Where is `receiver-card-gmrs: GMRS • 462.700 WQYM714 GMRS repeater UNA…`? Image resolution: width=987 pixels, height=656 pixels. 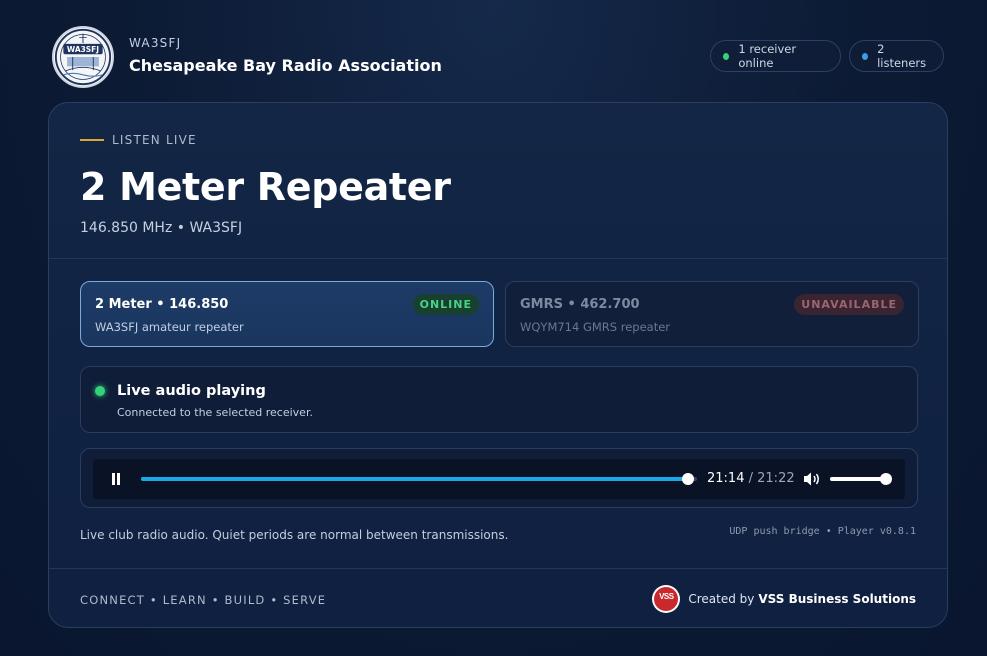
receiver-card-gmrs: GMRS • 462.700 WQYM714 GMRS repeater UNA… is located at coordinates (712, 314).